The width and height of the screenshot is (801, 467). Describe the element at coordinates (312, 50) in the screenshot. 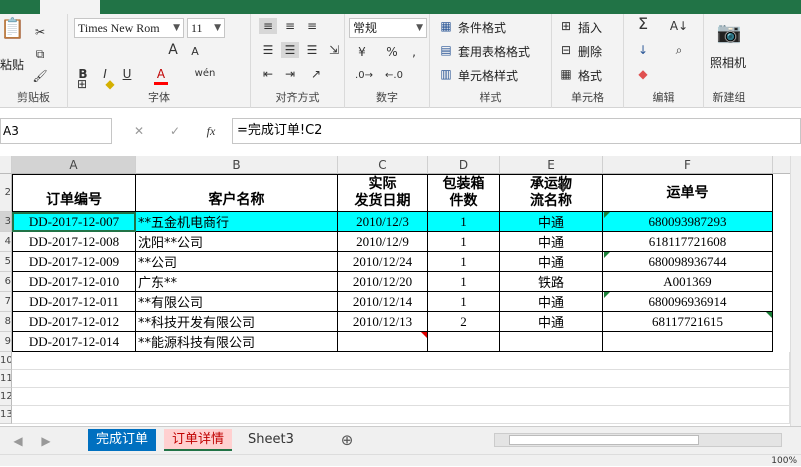

I see `align-right-icon: ☰` at that location.